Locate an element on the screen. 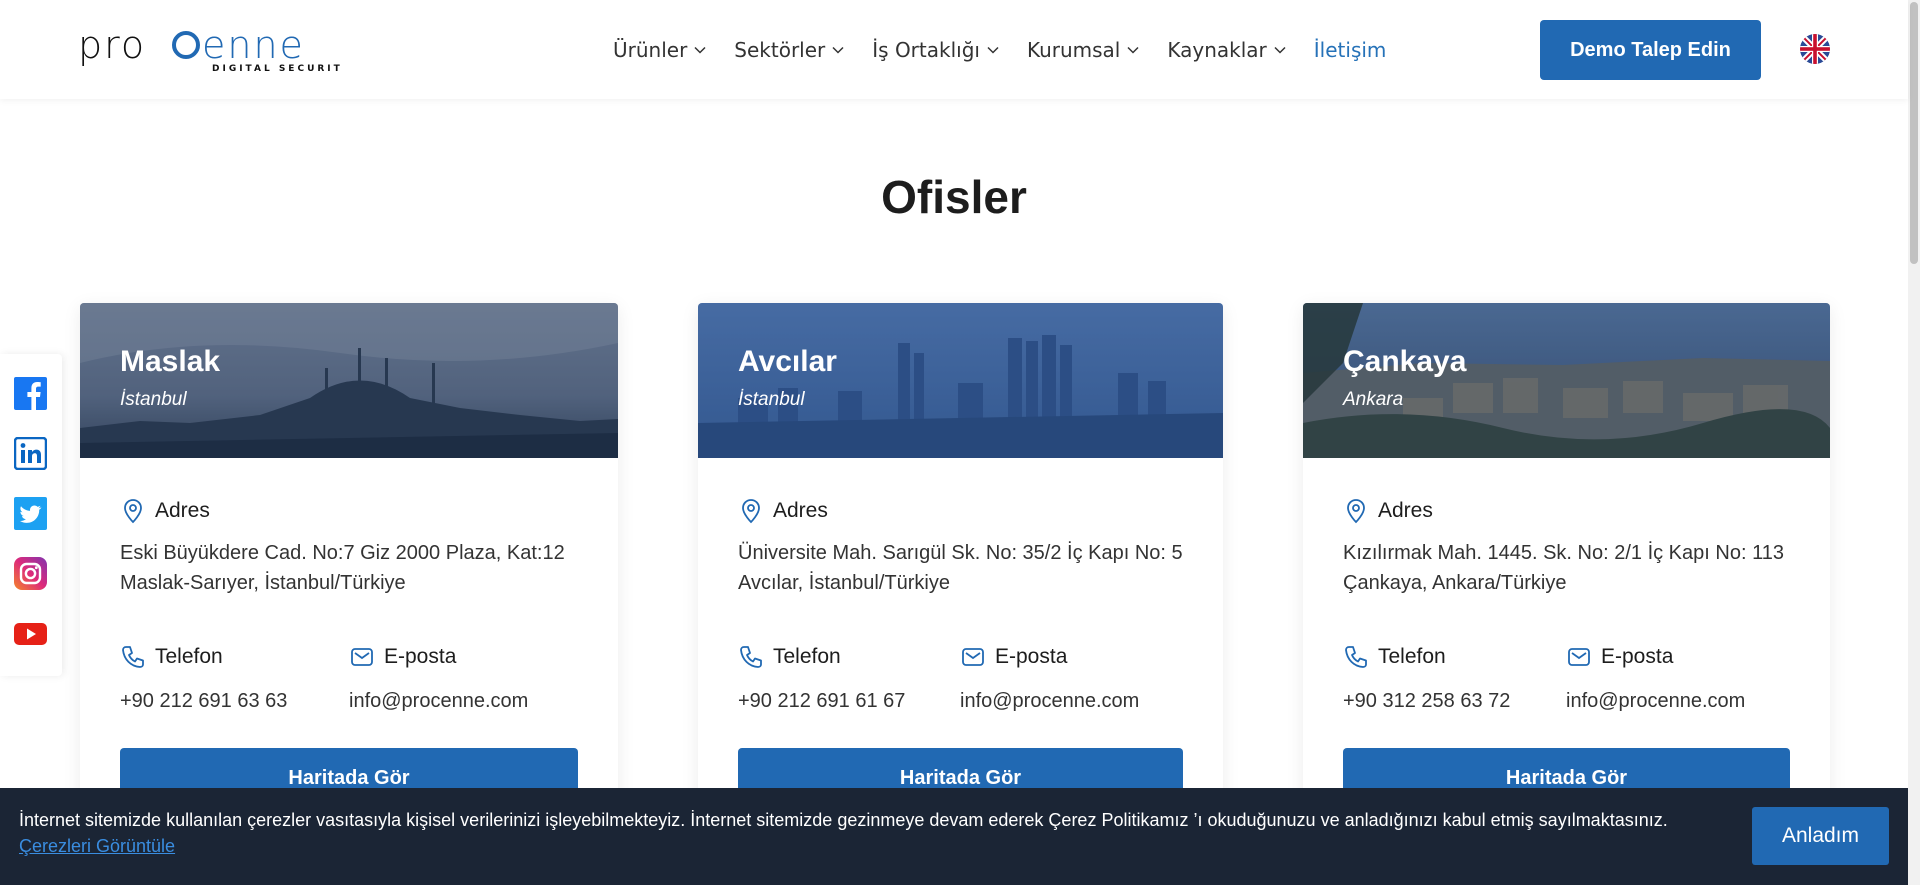 Image resolution: width=1920 pixels, height=885 pixels. nav-item-label: Ürünler is located at coordinates (650, 50).